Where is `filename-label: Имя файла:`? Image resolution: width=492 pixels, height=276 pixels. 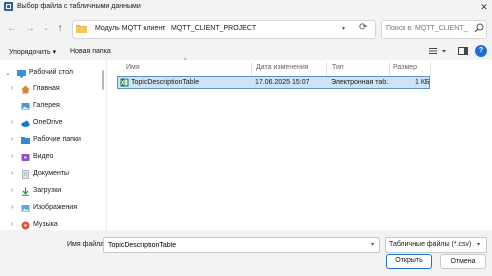
filename-label: Имя файла: is located at coordinates (87, 244).